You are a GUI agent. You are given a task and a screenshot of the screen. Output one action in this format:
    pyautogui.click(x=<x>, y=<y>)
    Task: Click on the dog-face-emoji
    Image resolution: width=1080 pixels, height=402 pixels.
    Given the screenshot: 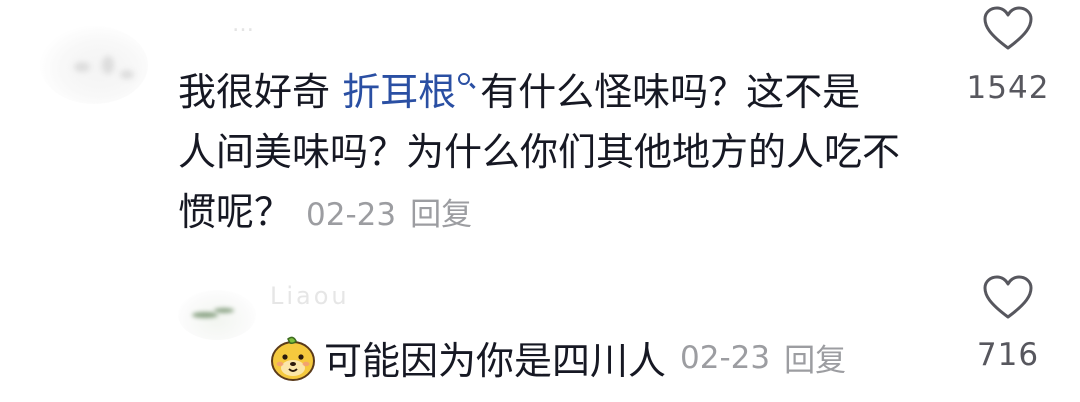 What is the action you would take?
    pyautogui.click(x=293, y=358)
    